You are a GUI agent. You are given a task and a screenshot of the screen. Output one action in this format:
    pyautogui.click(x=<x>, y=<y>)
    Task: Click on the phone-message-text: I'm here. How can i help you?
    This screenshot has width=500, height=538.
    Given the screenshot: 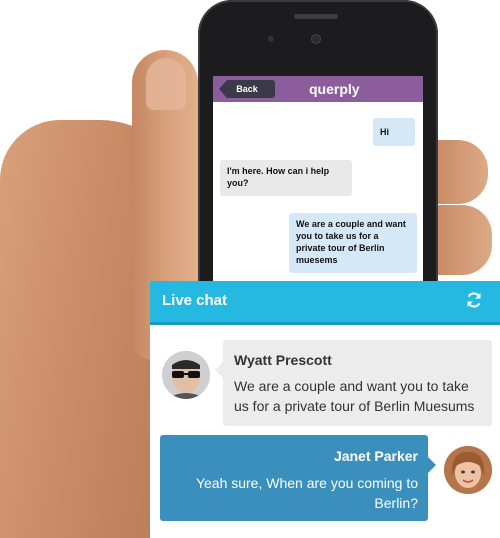 What is the action you would take?
    pyautogui.click(x=278, y=177)
    